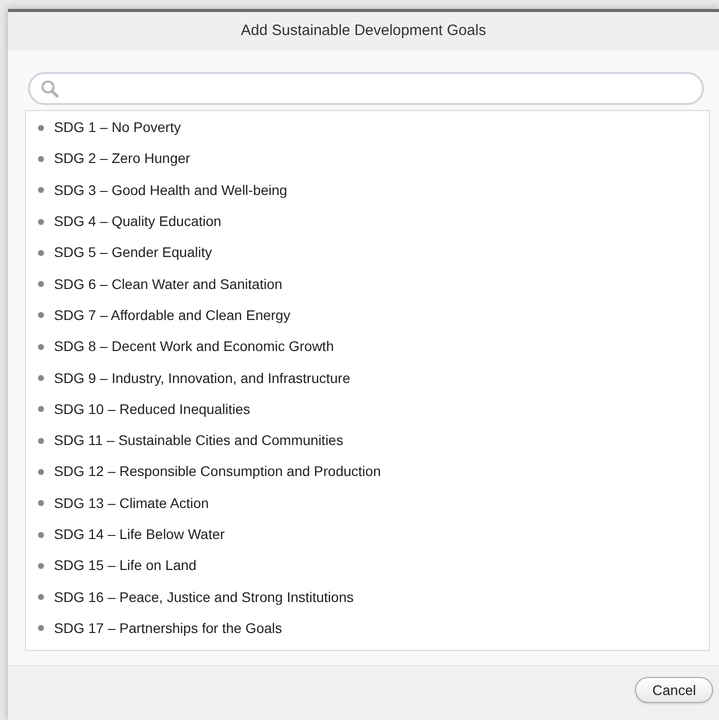 The height and width of the screenshot is (720, 719). Describe the element at coordinates (172, 315) in the screenshot. I see `goal-item: SDG 7 – Affordable and Clean Energy` at that location.